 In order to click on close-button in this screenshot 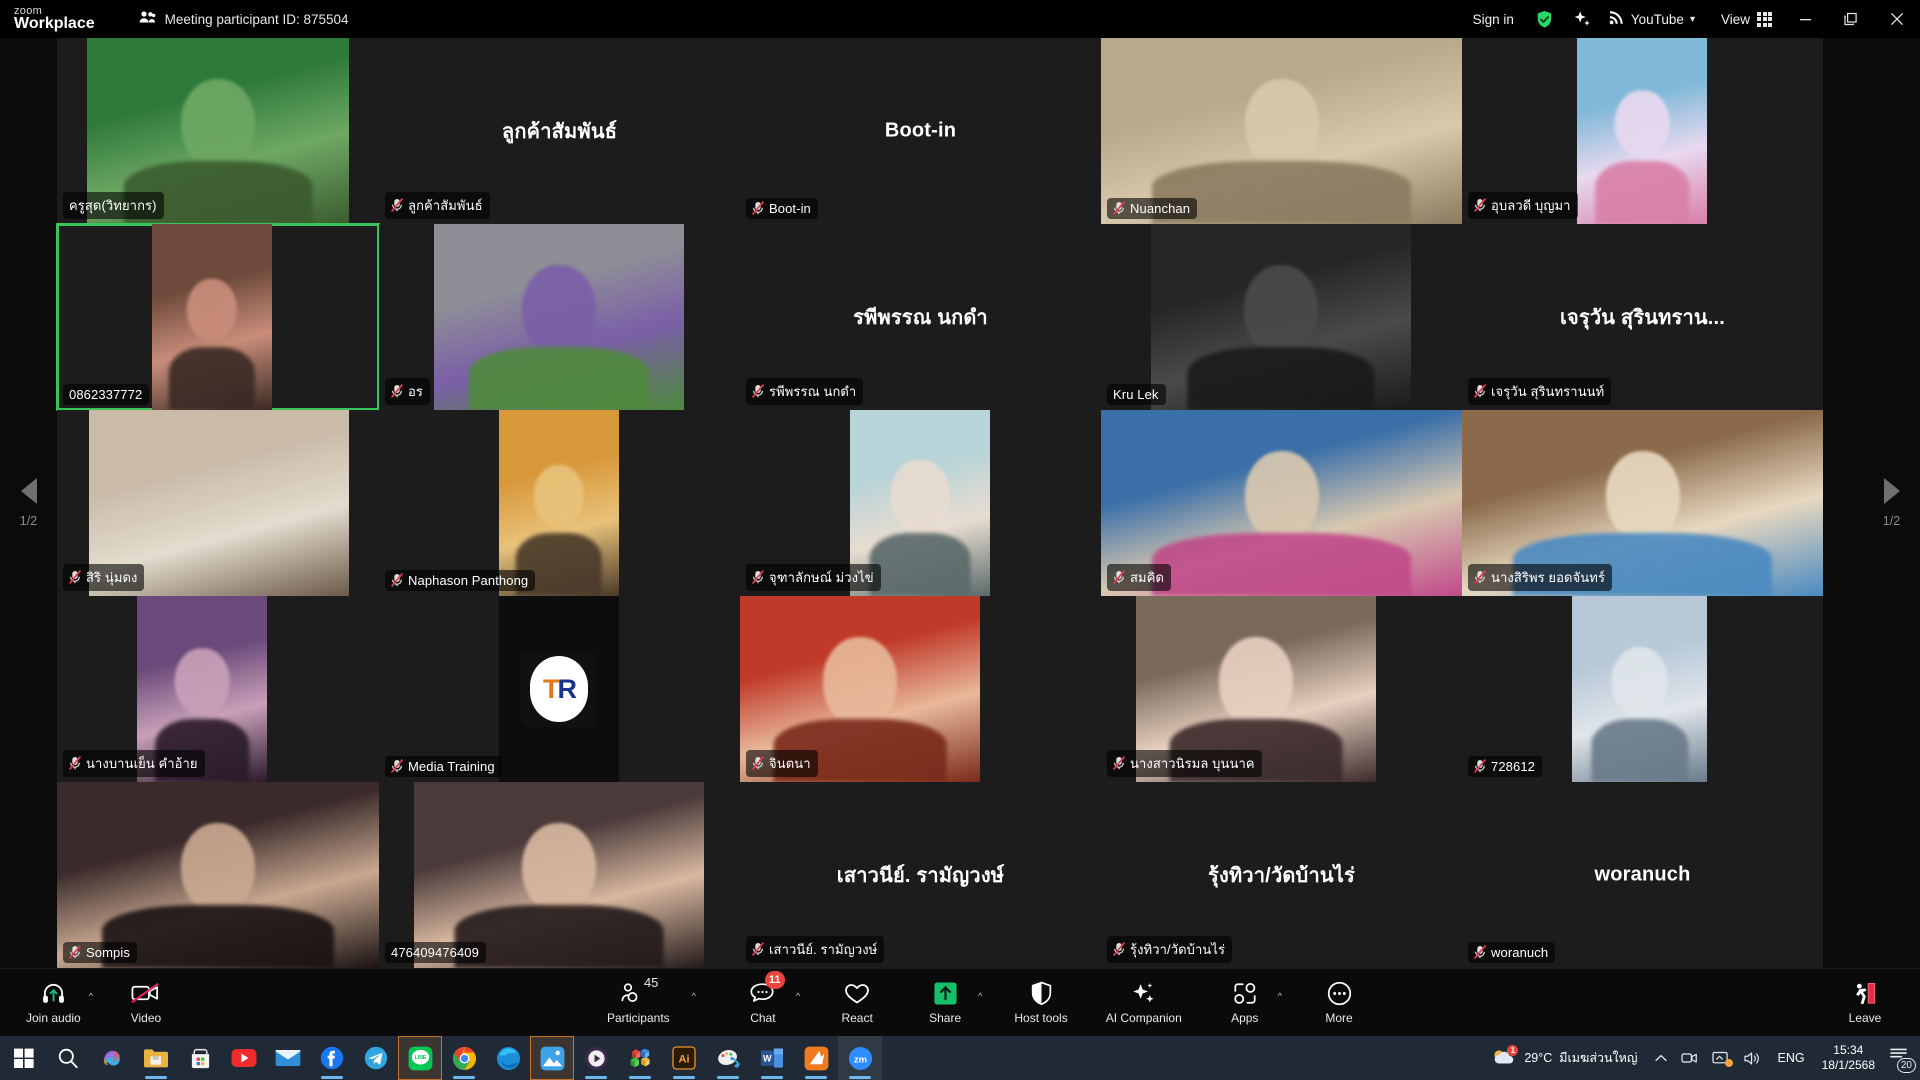, I will do `click(1897, 19)`.